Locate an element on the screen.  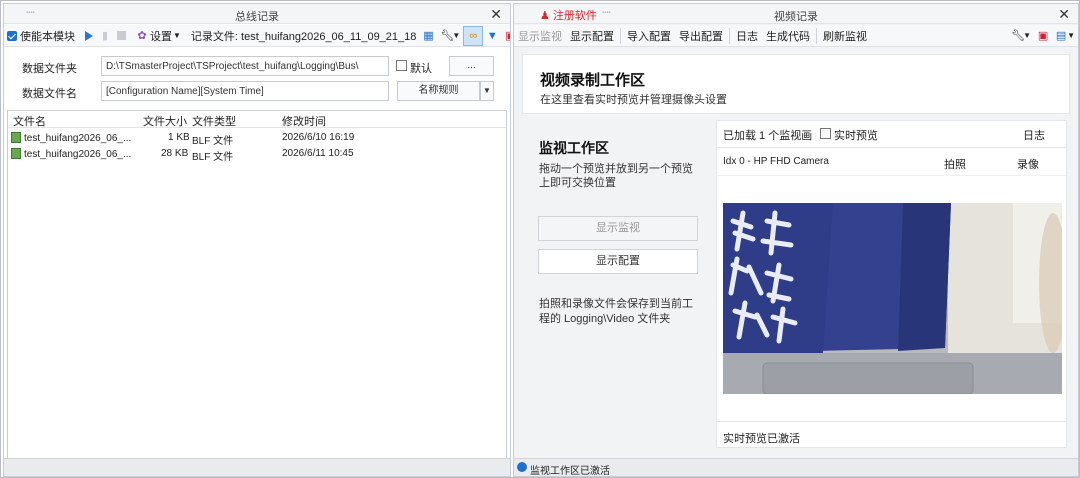
stop-icon is located at coordinates (121, 35).